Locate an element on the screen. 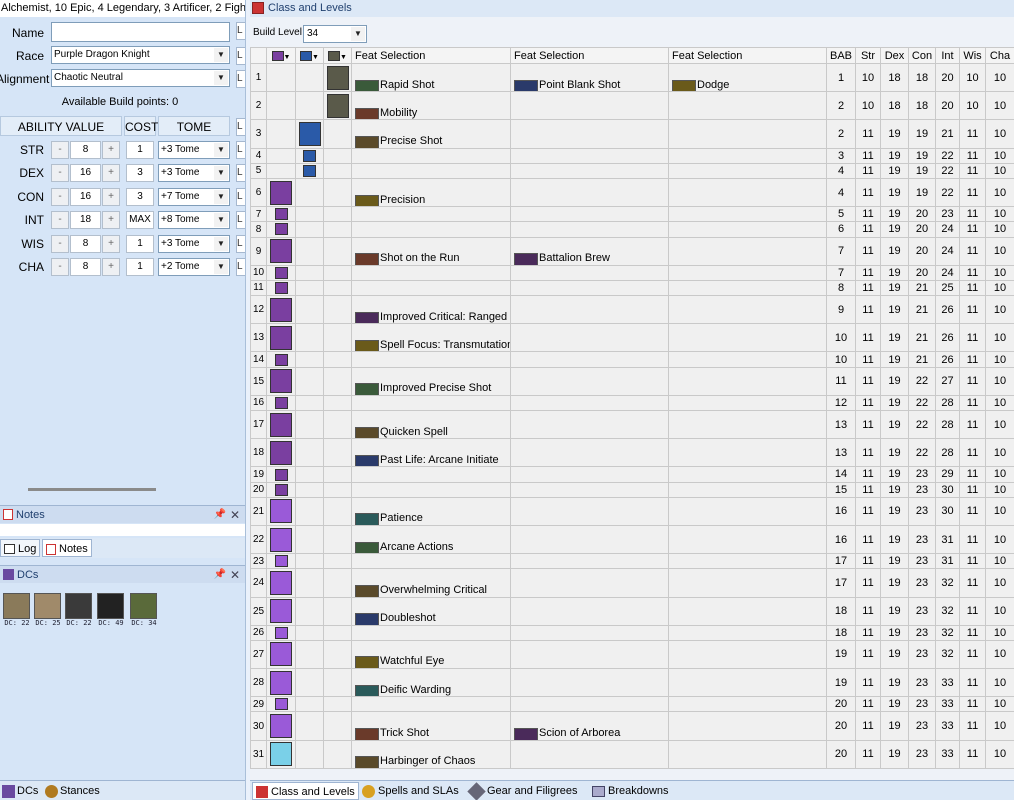 Image resolution: width=1014 pixels, height=800 pixels. tab-dcs: DCs is located at coordinates (20, 791).